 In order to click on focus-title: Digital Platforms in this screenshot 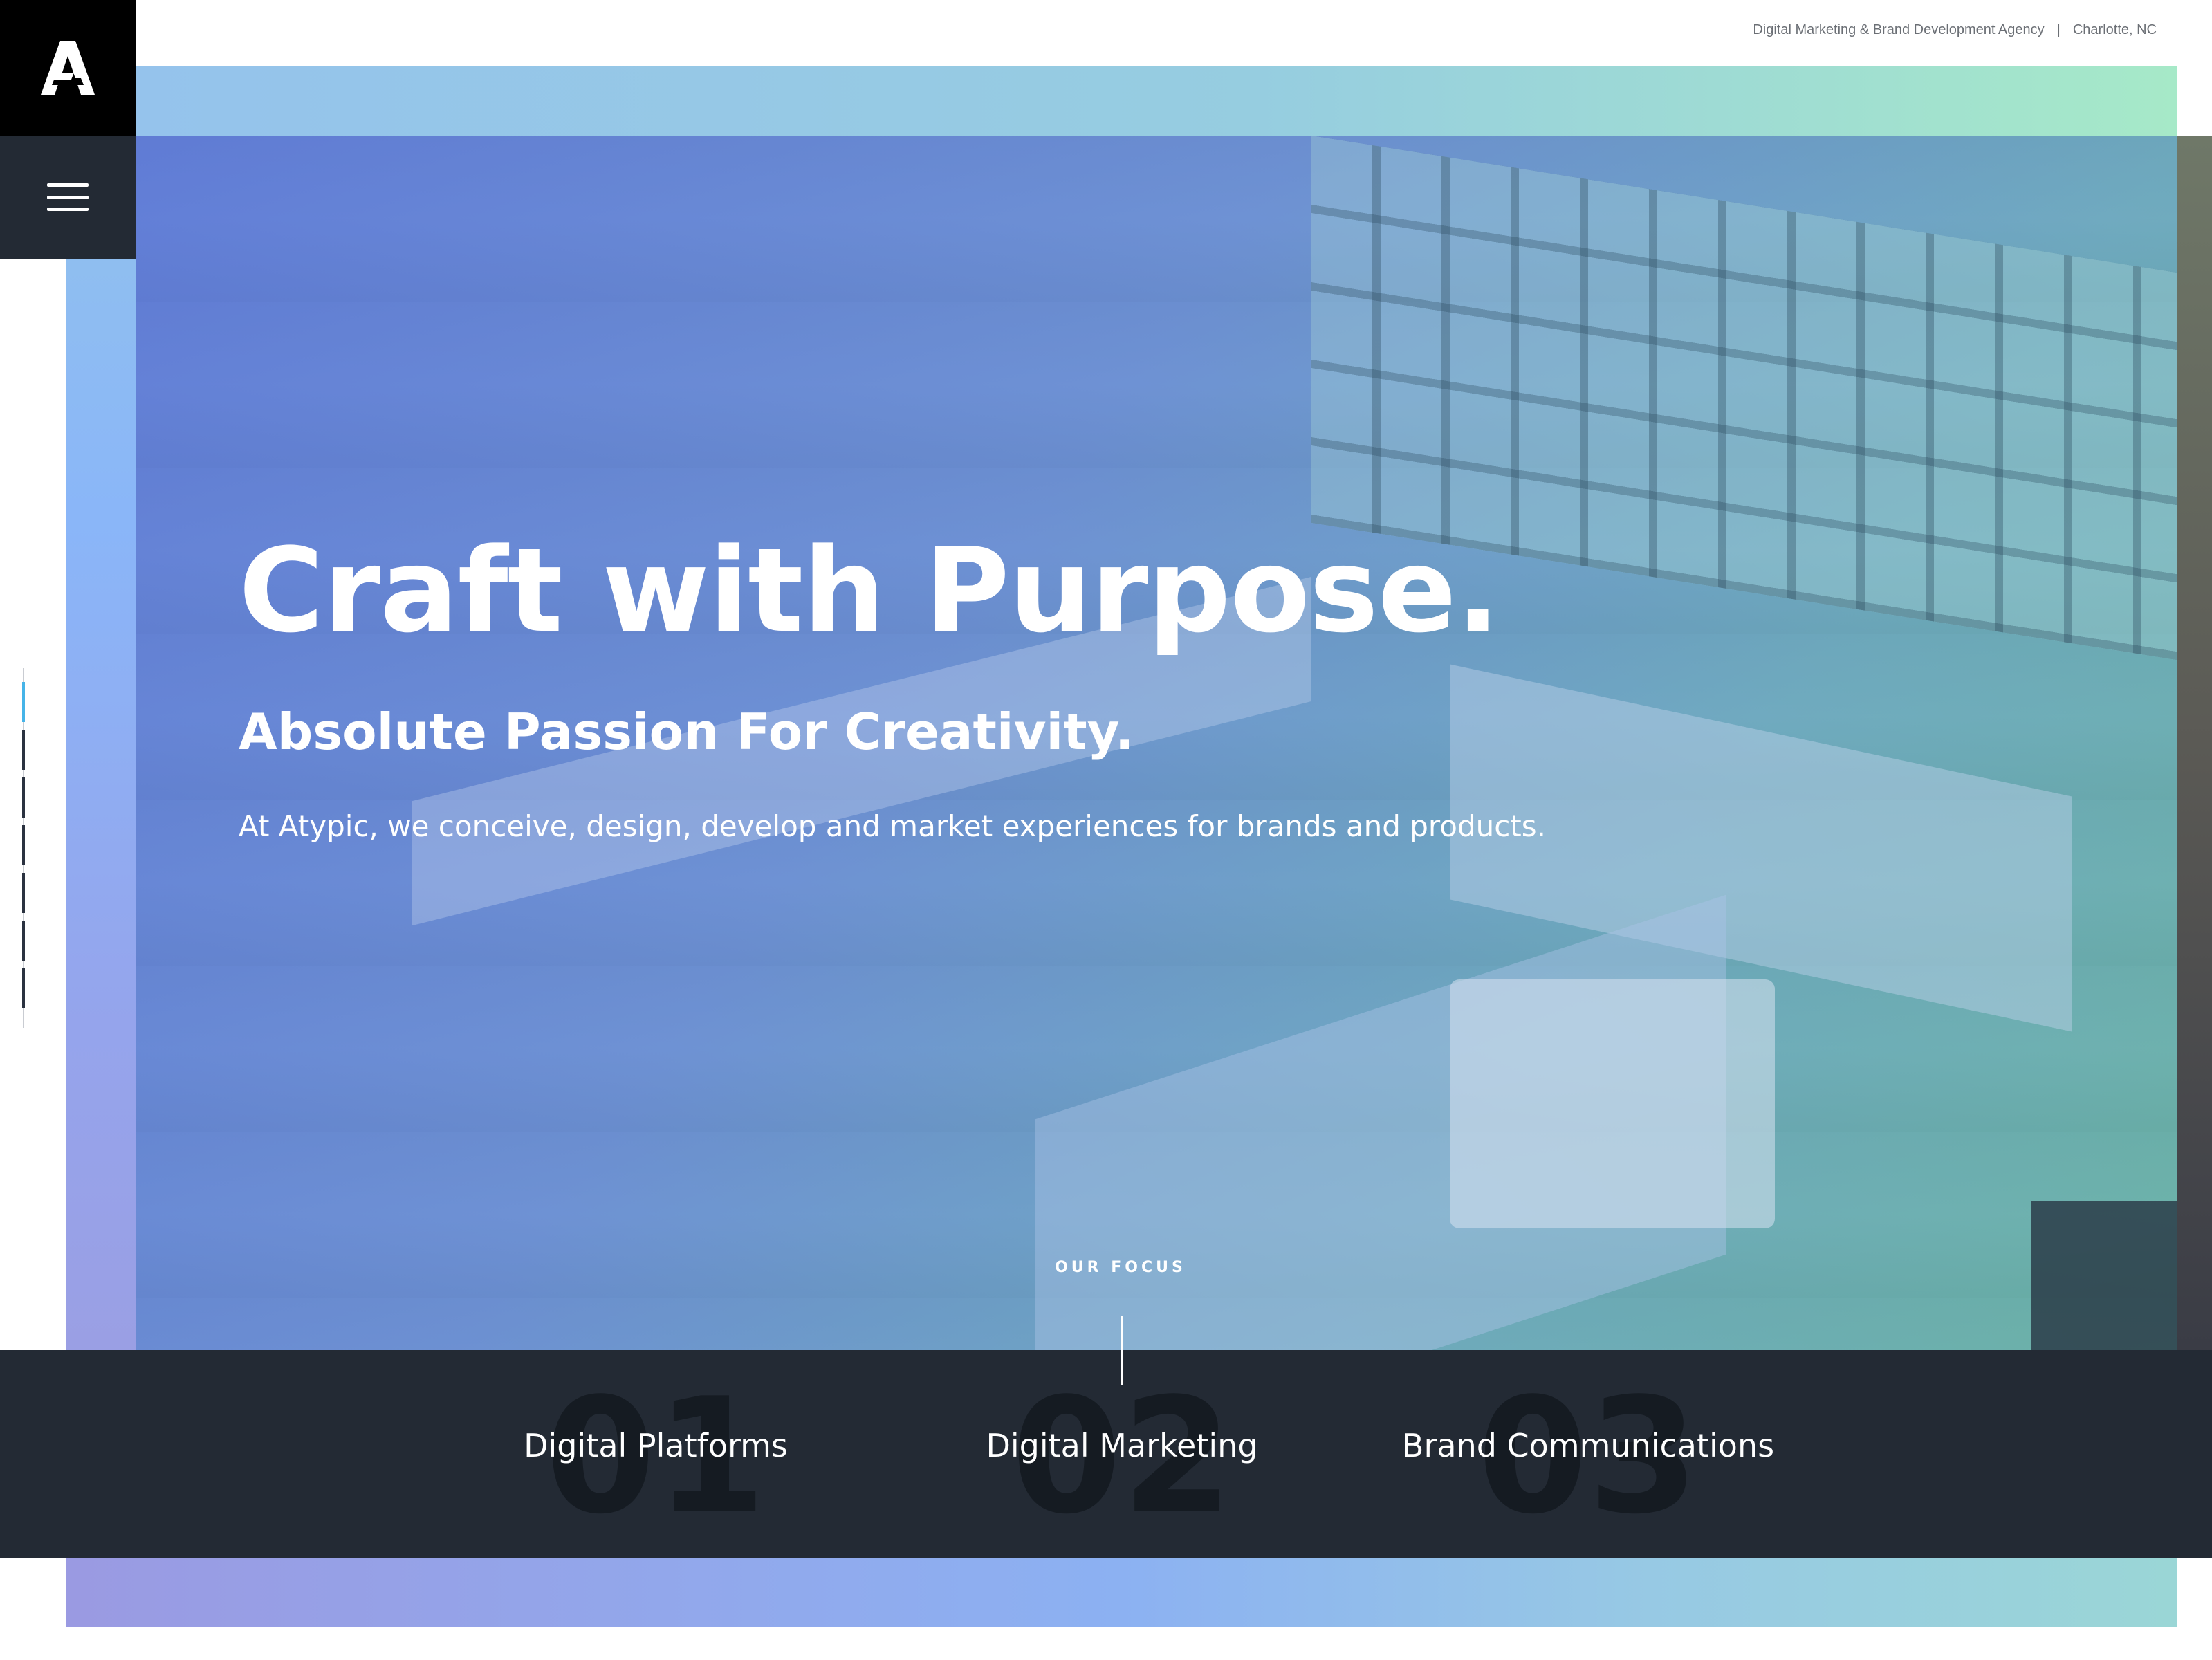, I will do `click(656, 1445)`.